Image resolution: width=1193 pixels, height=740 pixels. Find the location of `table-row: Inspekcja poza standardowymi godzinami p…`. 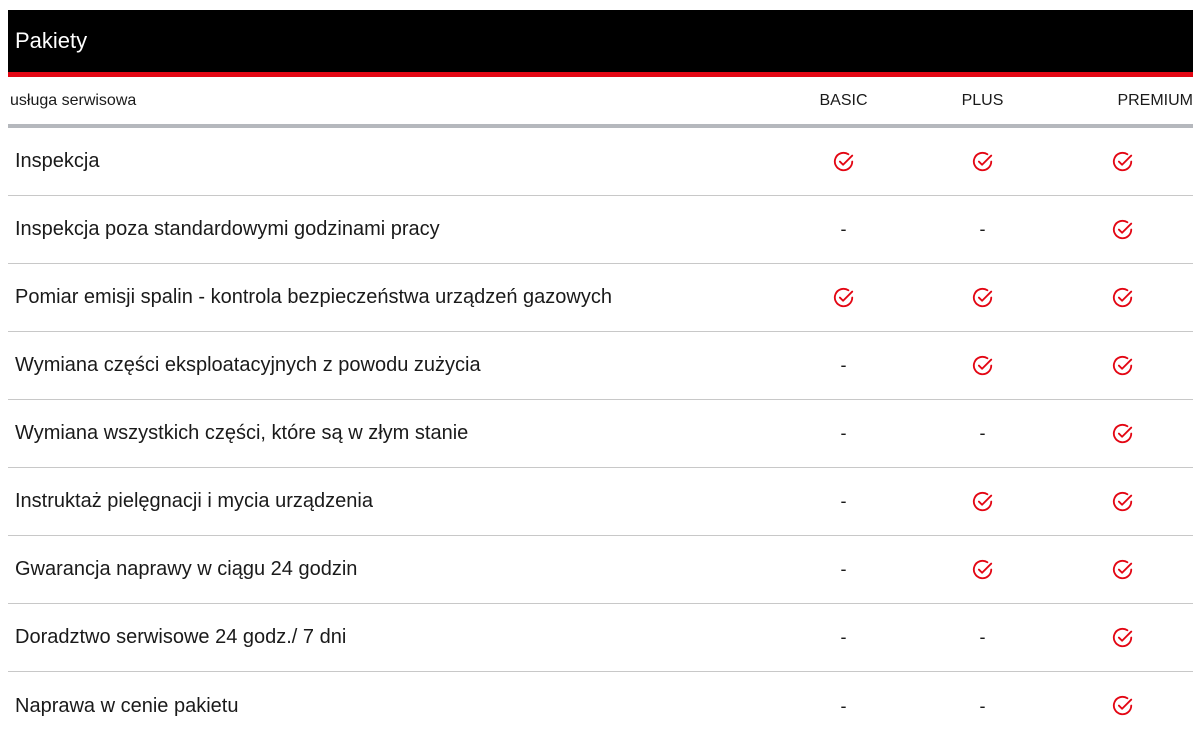

table-row: Inspekcja poza standardowymi godzinami p… is located at coordinates (600, 230).